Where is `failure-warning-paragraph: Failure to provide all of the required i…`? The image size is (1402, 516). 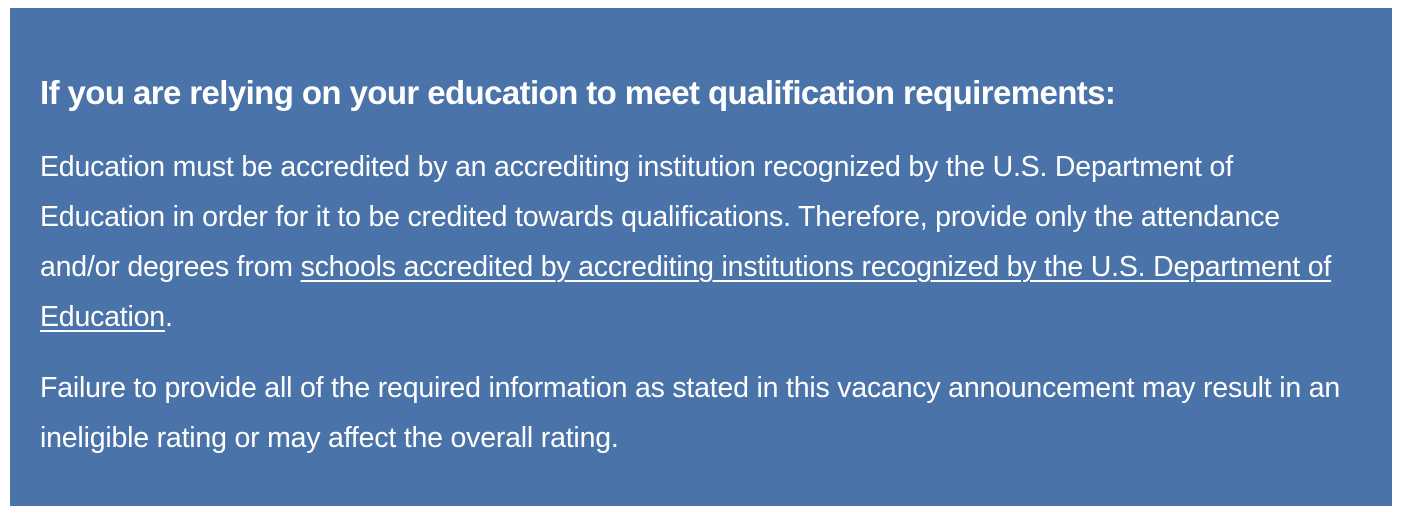
failure-warning-paragraph: Failure to provide all of the required i… is located at coordinates (690, 413).